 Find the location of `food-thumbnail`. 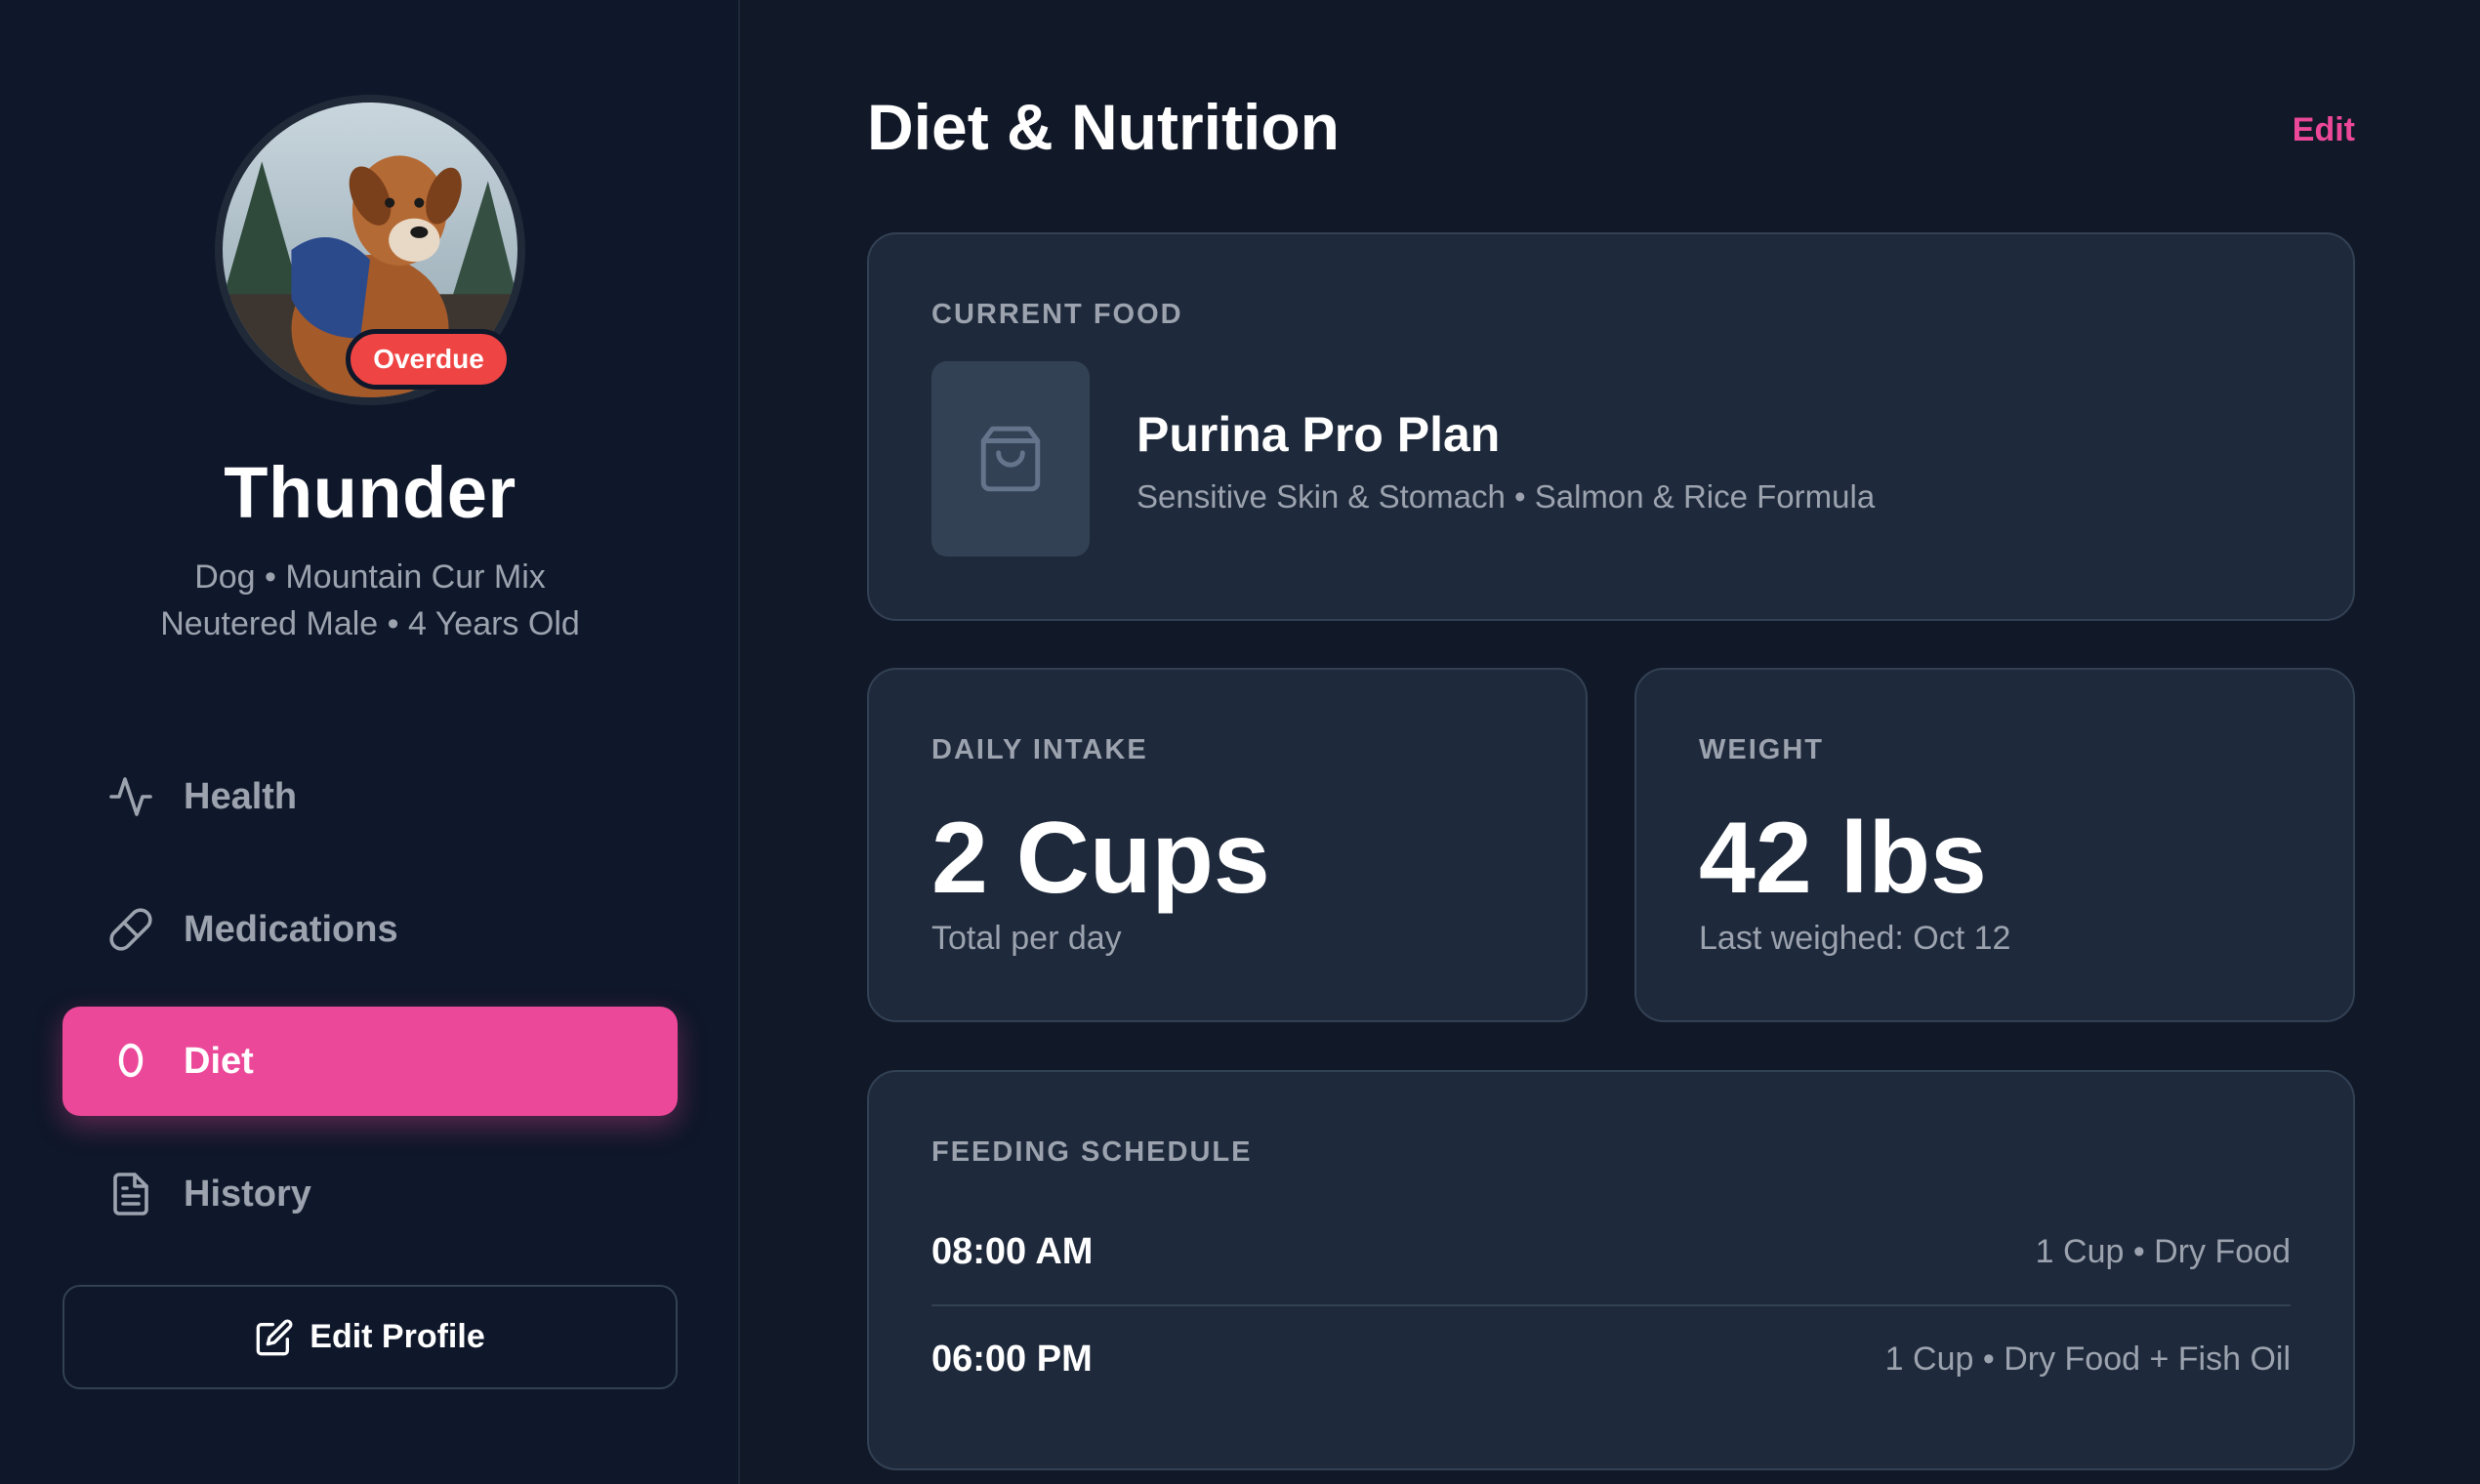

food-thumbnail is located at coordinates (1010, 459).